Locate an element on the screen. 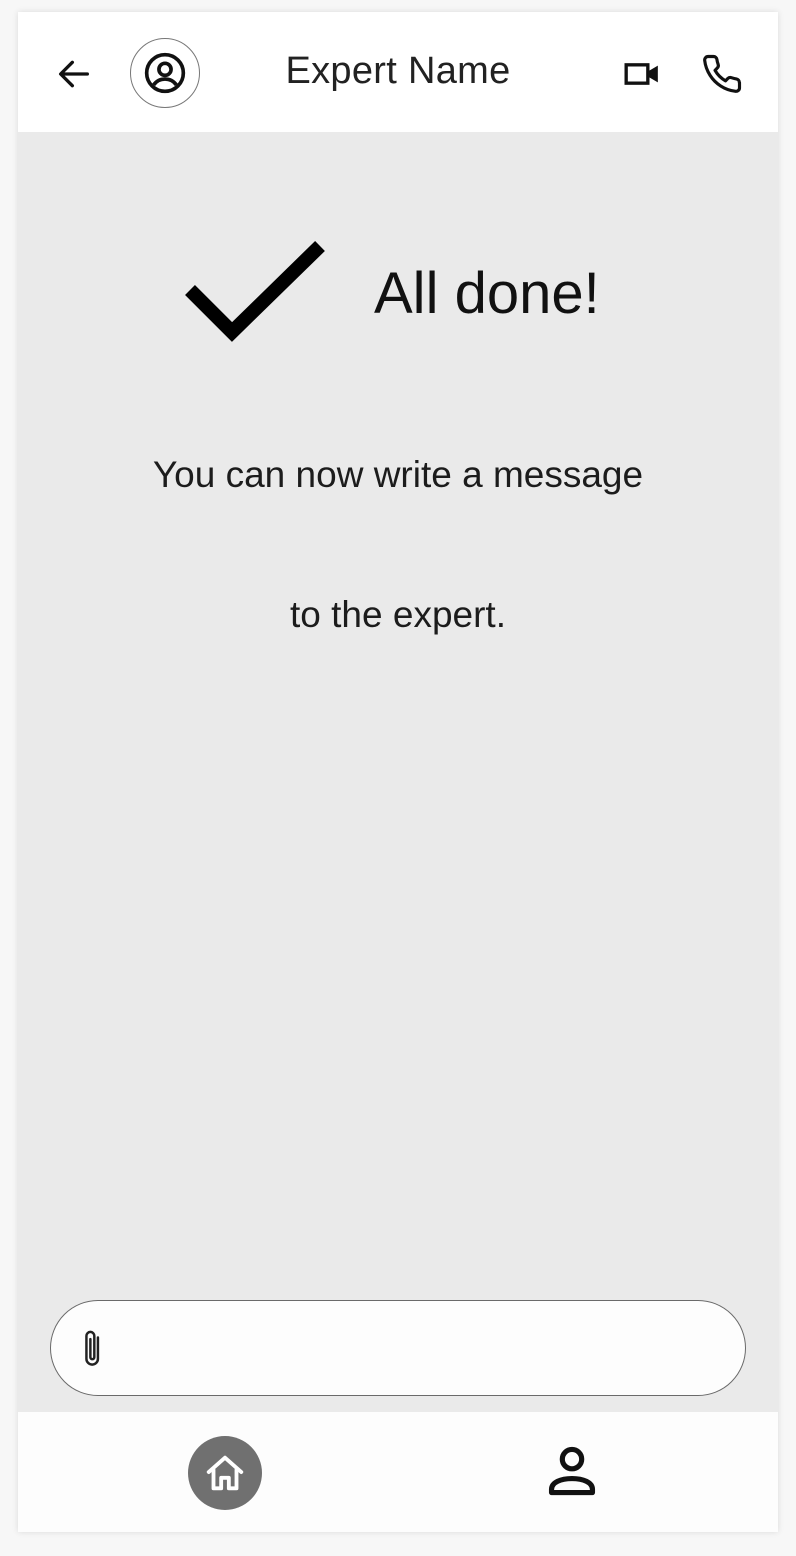 Image resolution: width=796 pixels, height=1556 pixels. home-icon is located at coordinates (225, 1473).